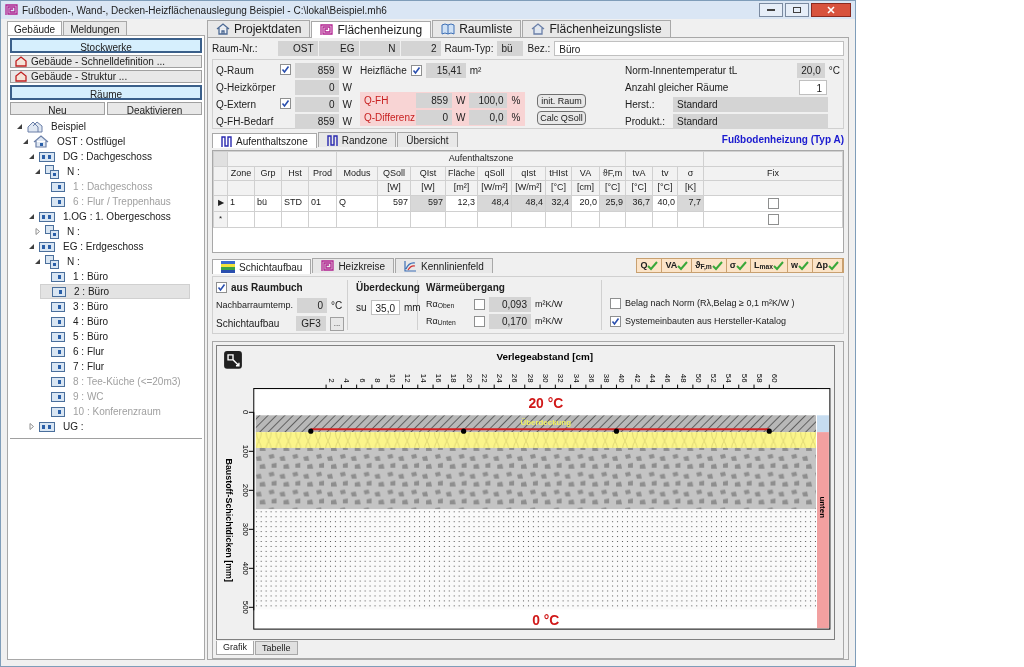  What do you see at coordinates (444, 265) in the screenshot?
I see `tab: Kennlinienfeld` at bounding box center [444, 265].